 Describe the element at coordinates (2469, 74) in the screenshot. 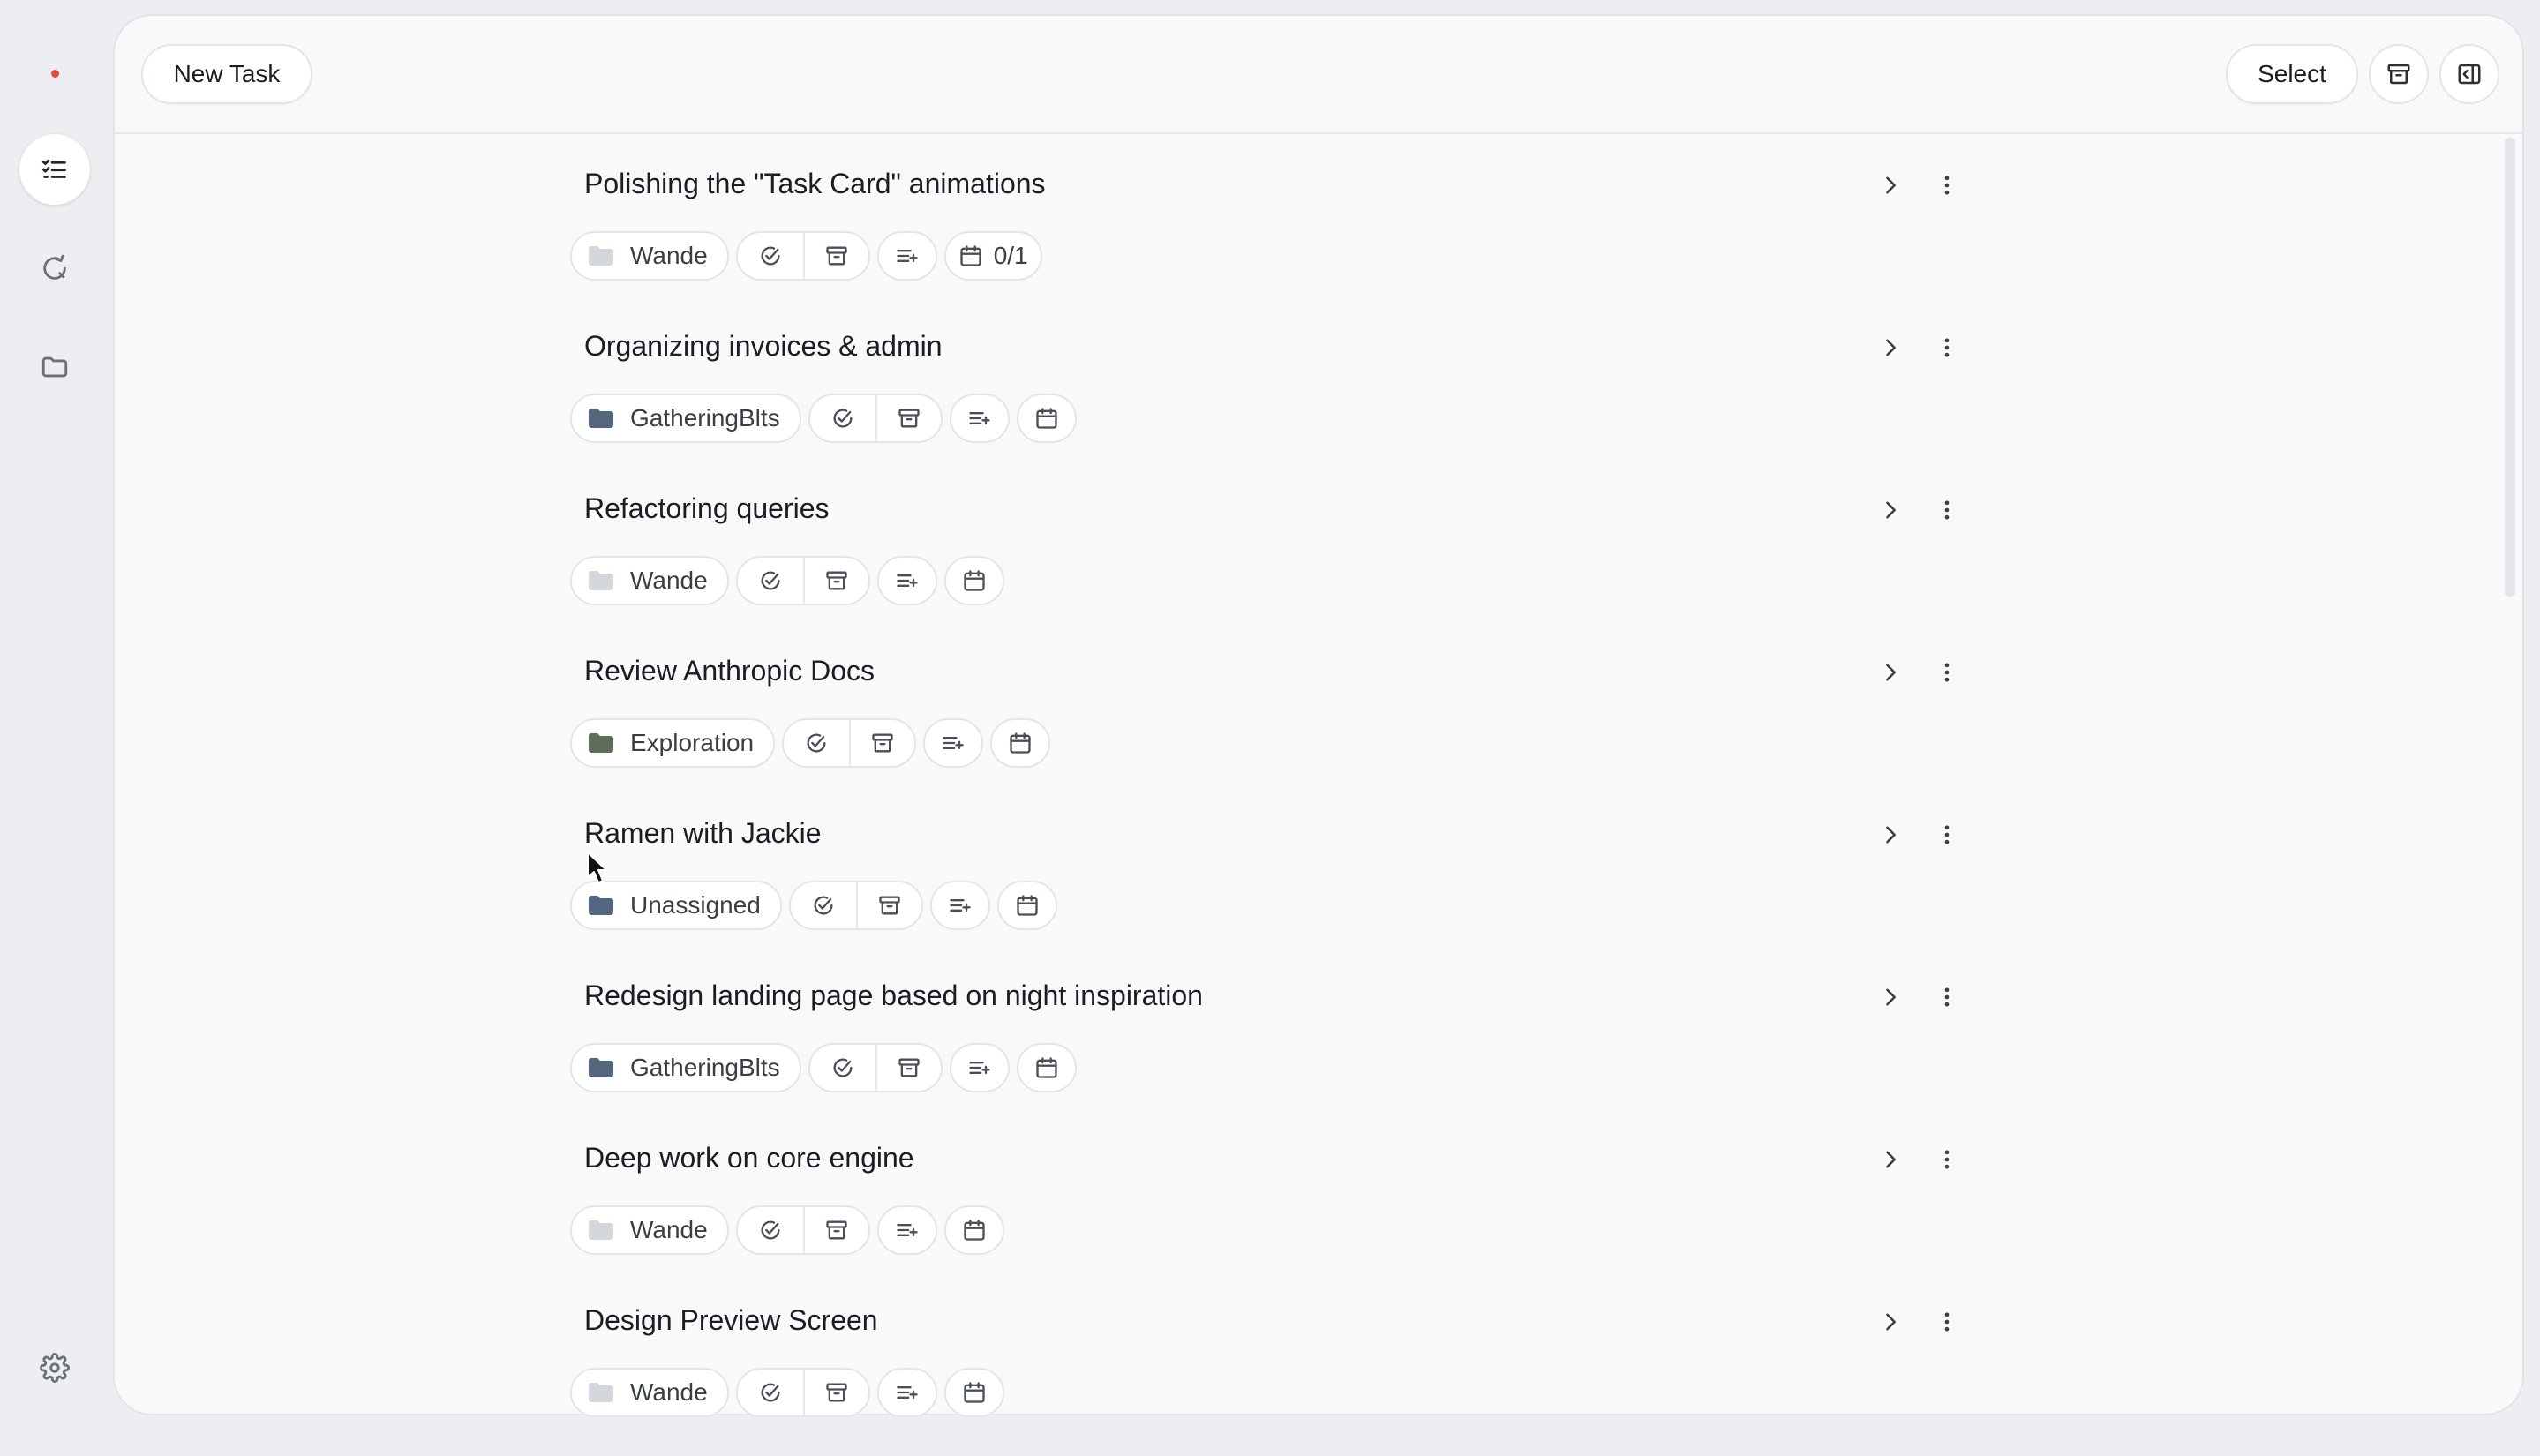

I see `toggle-panel-button` at that location.